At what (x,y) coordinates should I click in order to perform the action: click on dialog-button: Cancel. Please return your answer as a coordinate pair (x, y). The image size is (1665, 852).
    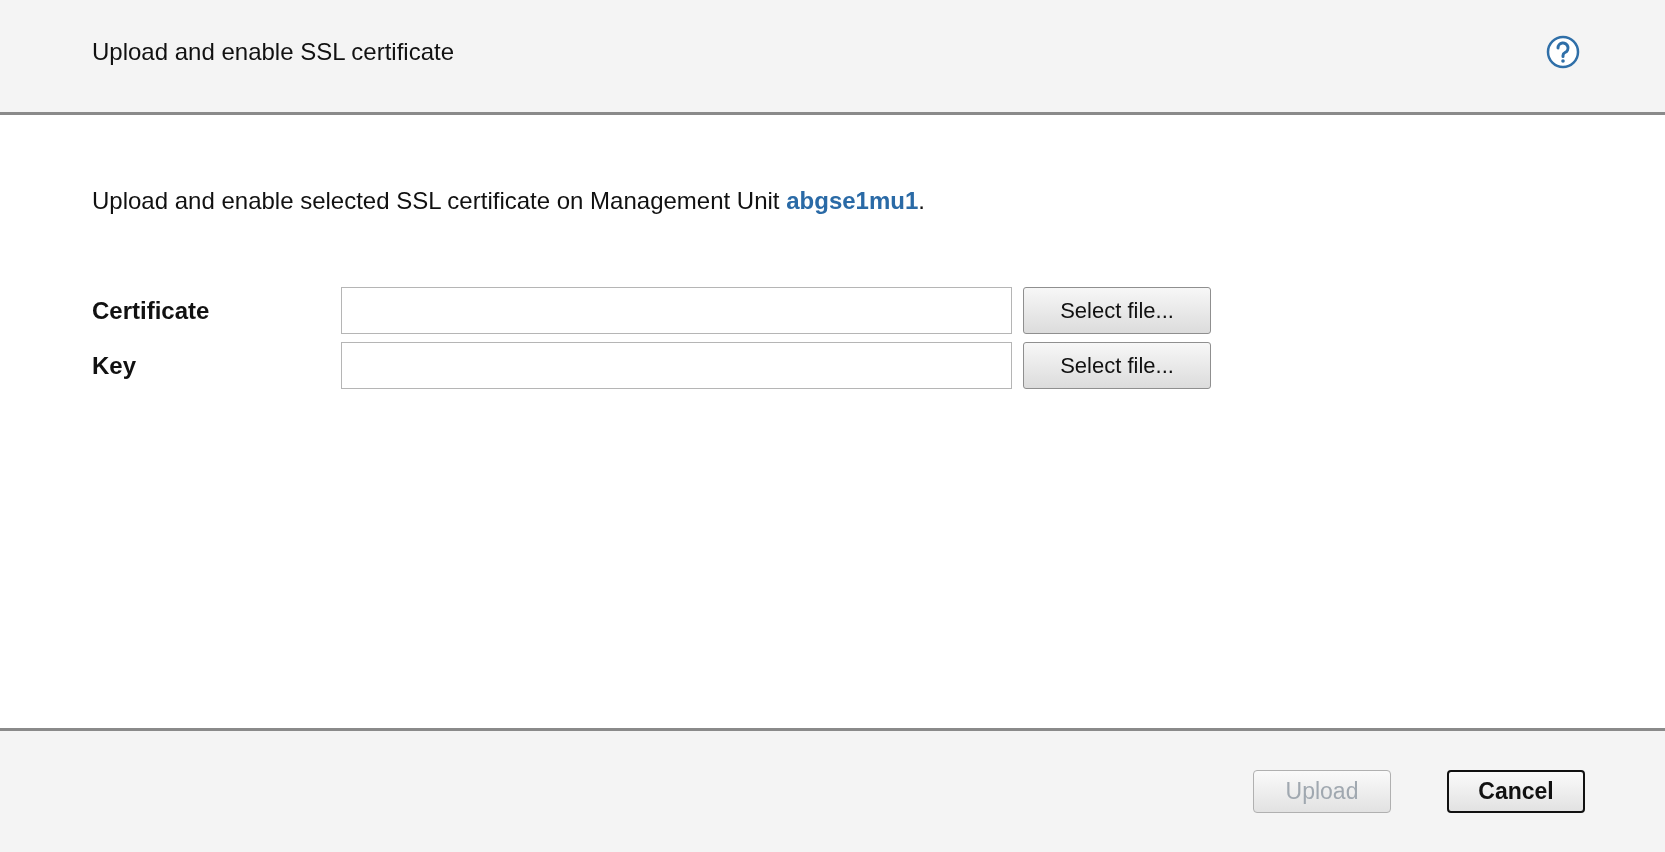
    Looking at the image, I should click on (1516, 791).